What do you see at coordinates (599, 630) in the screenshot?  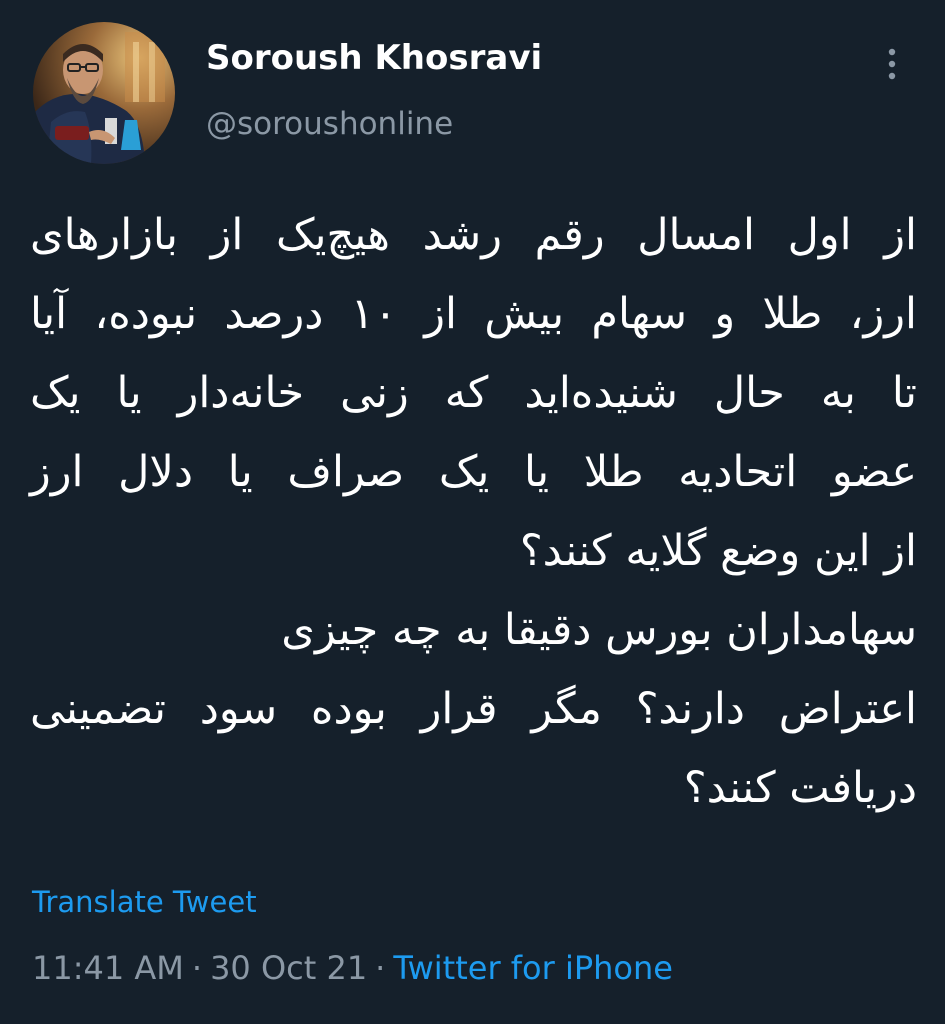 I see `tweet-line: سهامداران بورس دقیقا به چه چیزی` at bounding box center [599, 630].